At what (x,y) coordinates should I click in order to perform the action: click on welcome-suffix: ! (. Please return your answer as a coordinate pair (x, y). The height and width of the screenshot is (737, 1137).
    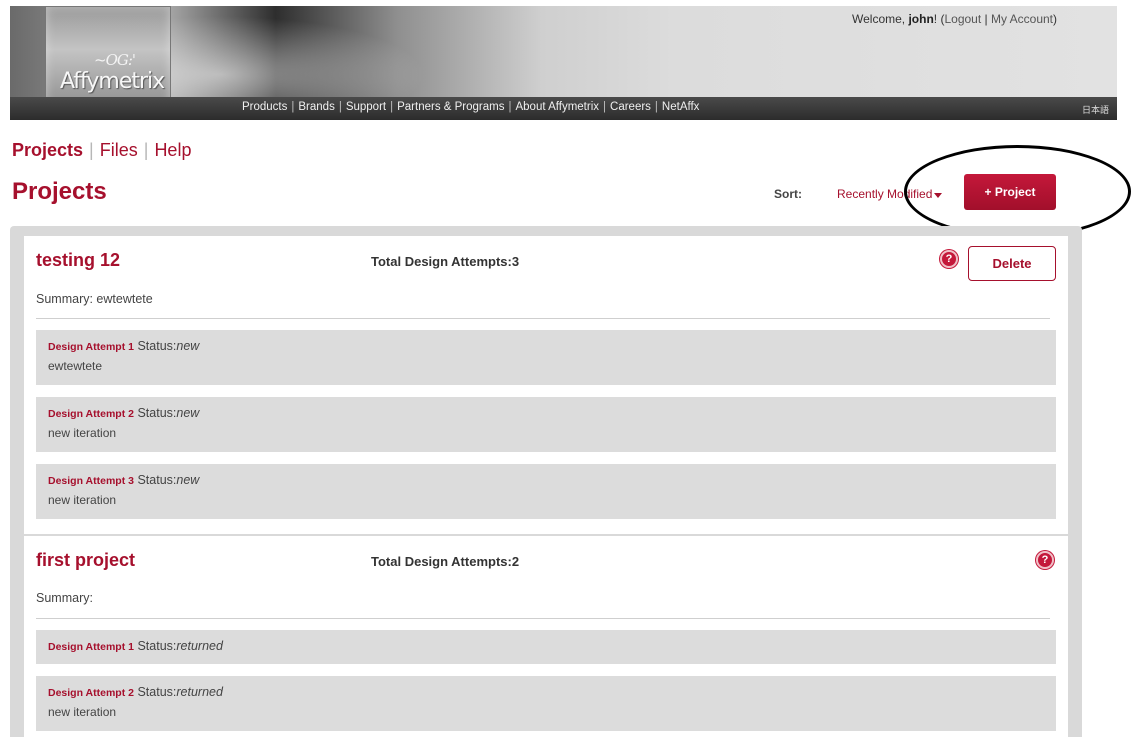
    Looking at the image, I should click on (939, 19).